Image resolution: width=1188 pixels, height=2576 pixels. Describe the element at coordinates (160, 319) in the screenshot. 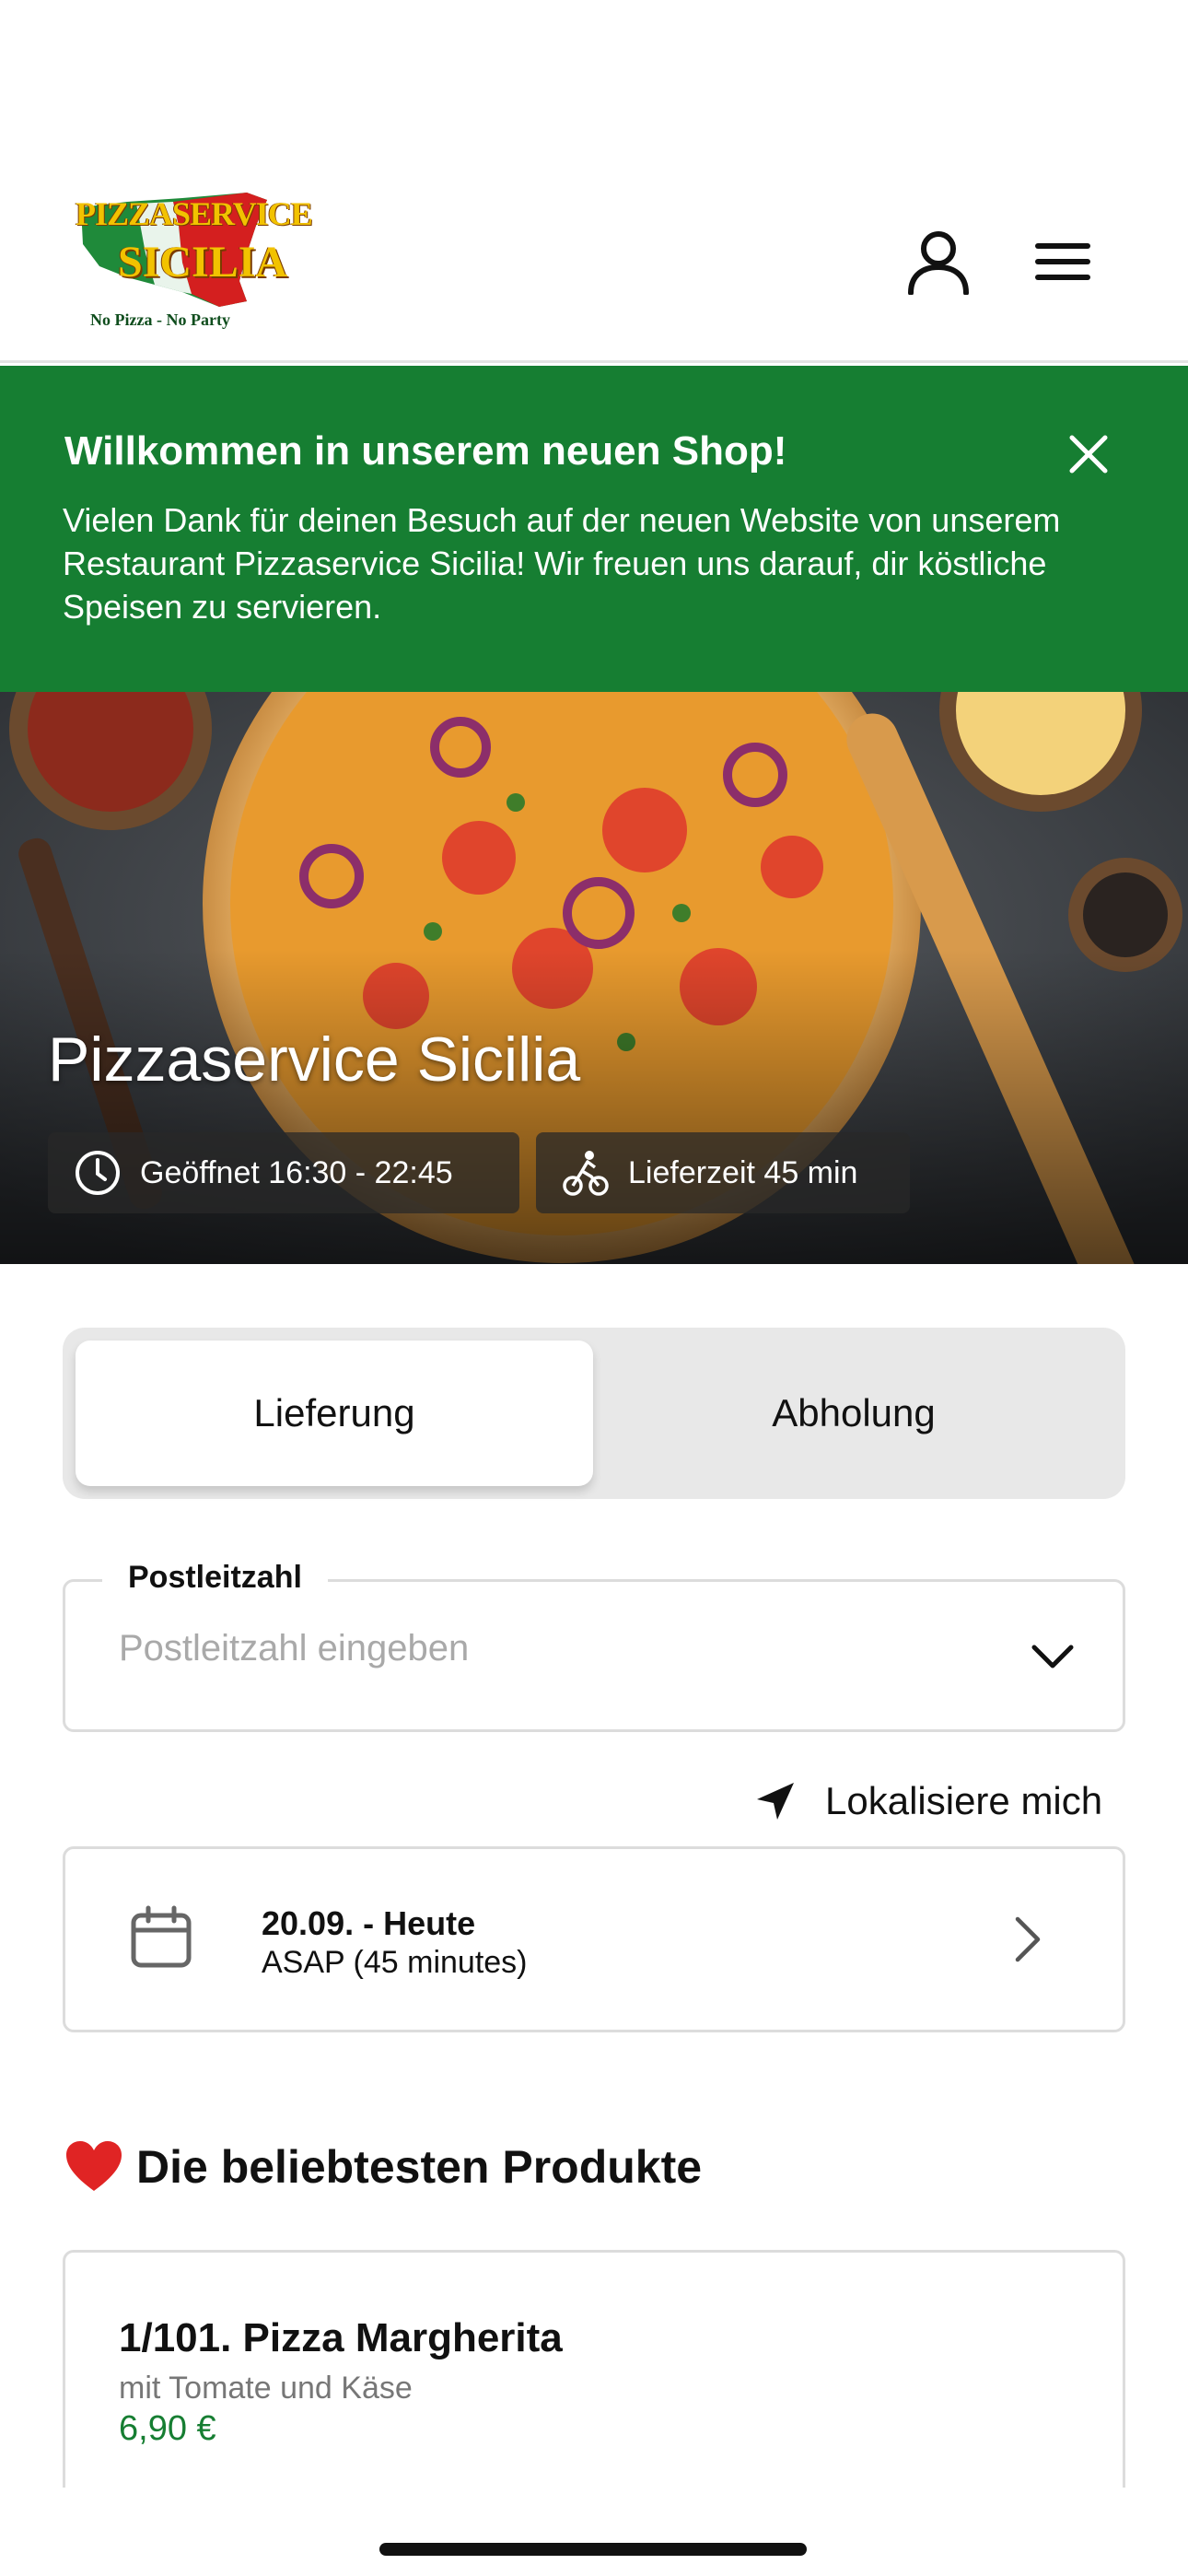

I see `logo-tagline: No Pizza - No Party` at that location.